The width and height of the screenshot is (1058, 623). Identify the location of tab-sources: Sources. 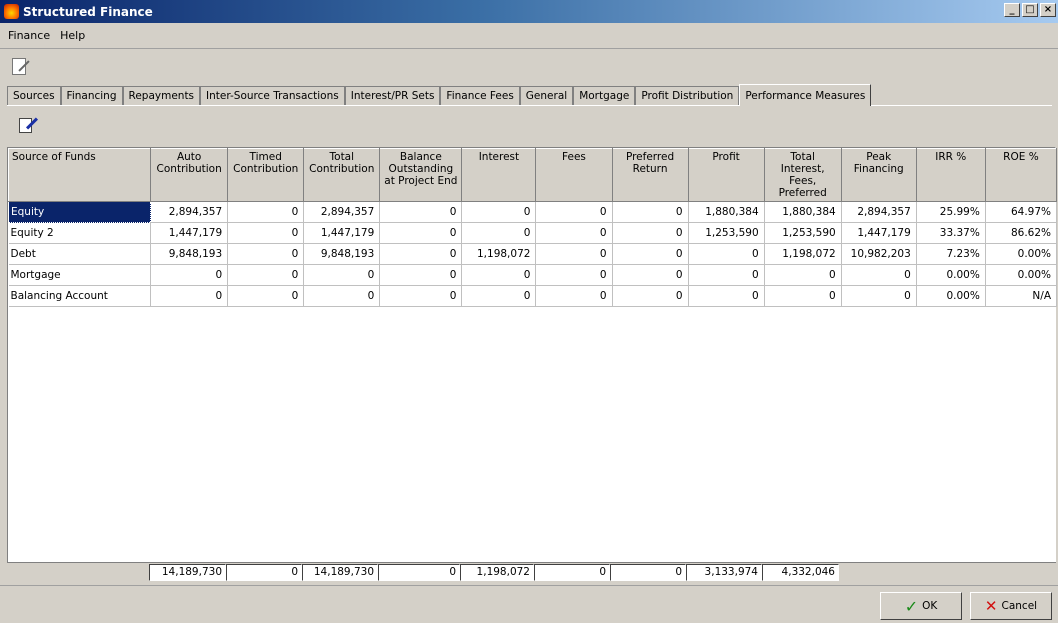
(34, 95).